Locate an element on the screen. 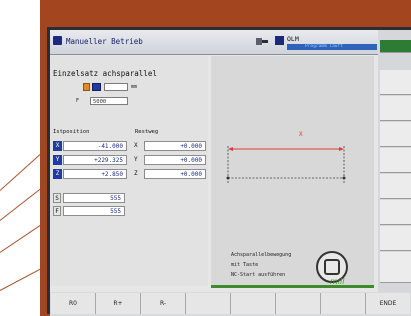 The width and height of the screenshot is (411, 316). cycle-start-icon-inner is located at coordinates (332, 267).